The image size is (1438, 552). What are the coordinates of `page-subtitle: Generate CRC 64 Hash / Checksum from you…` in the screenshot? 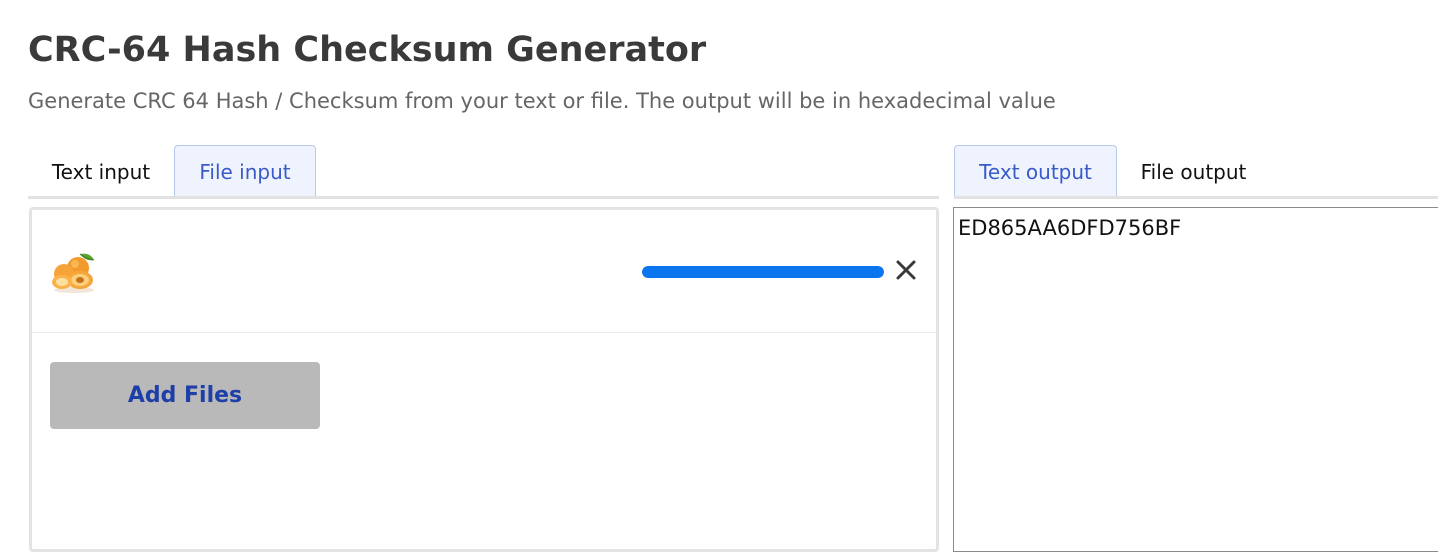 It's located at (542, 101).